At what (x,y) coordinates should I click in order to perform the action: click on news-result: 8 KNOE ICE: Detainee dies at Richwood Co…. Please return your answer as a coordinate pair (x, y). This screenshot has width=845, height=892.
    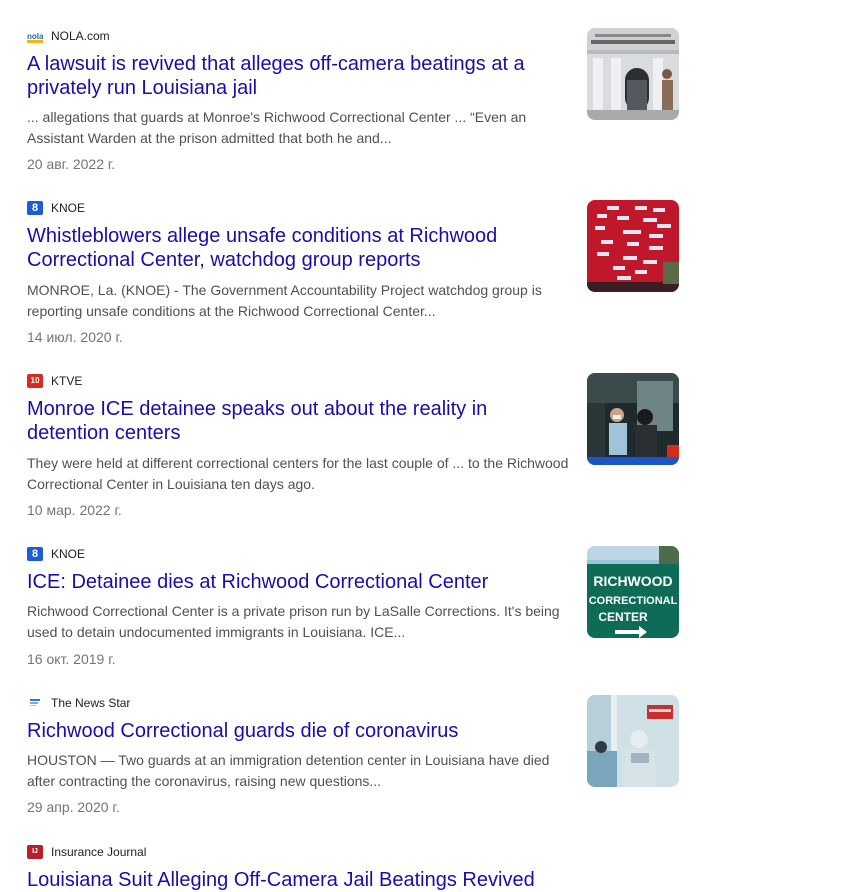
    Looking at the image, I should click on (357, 611).